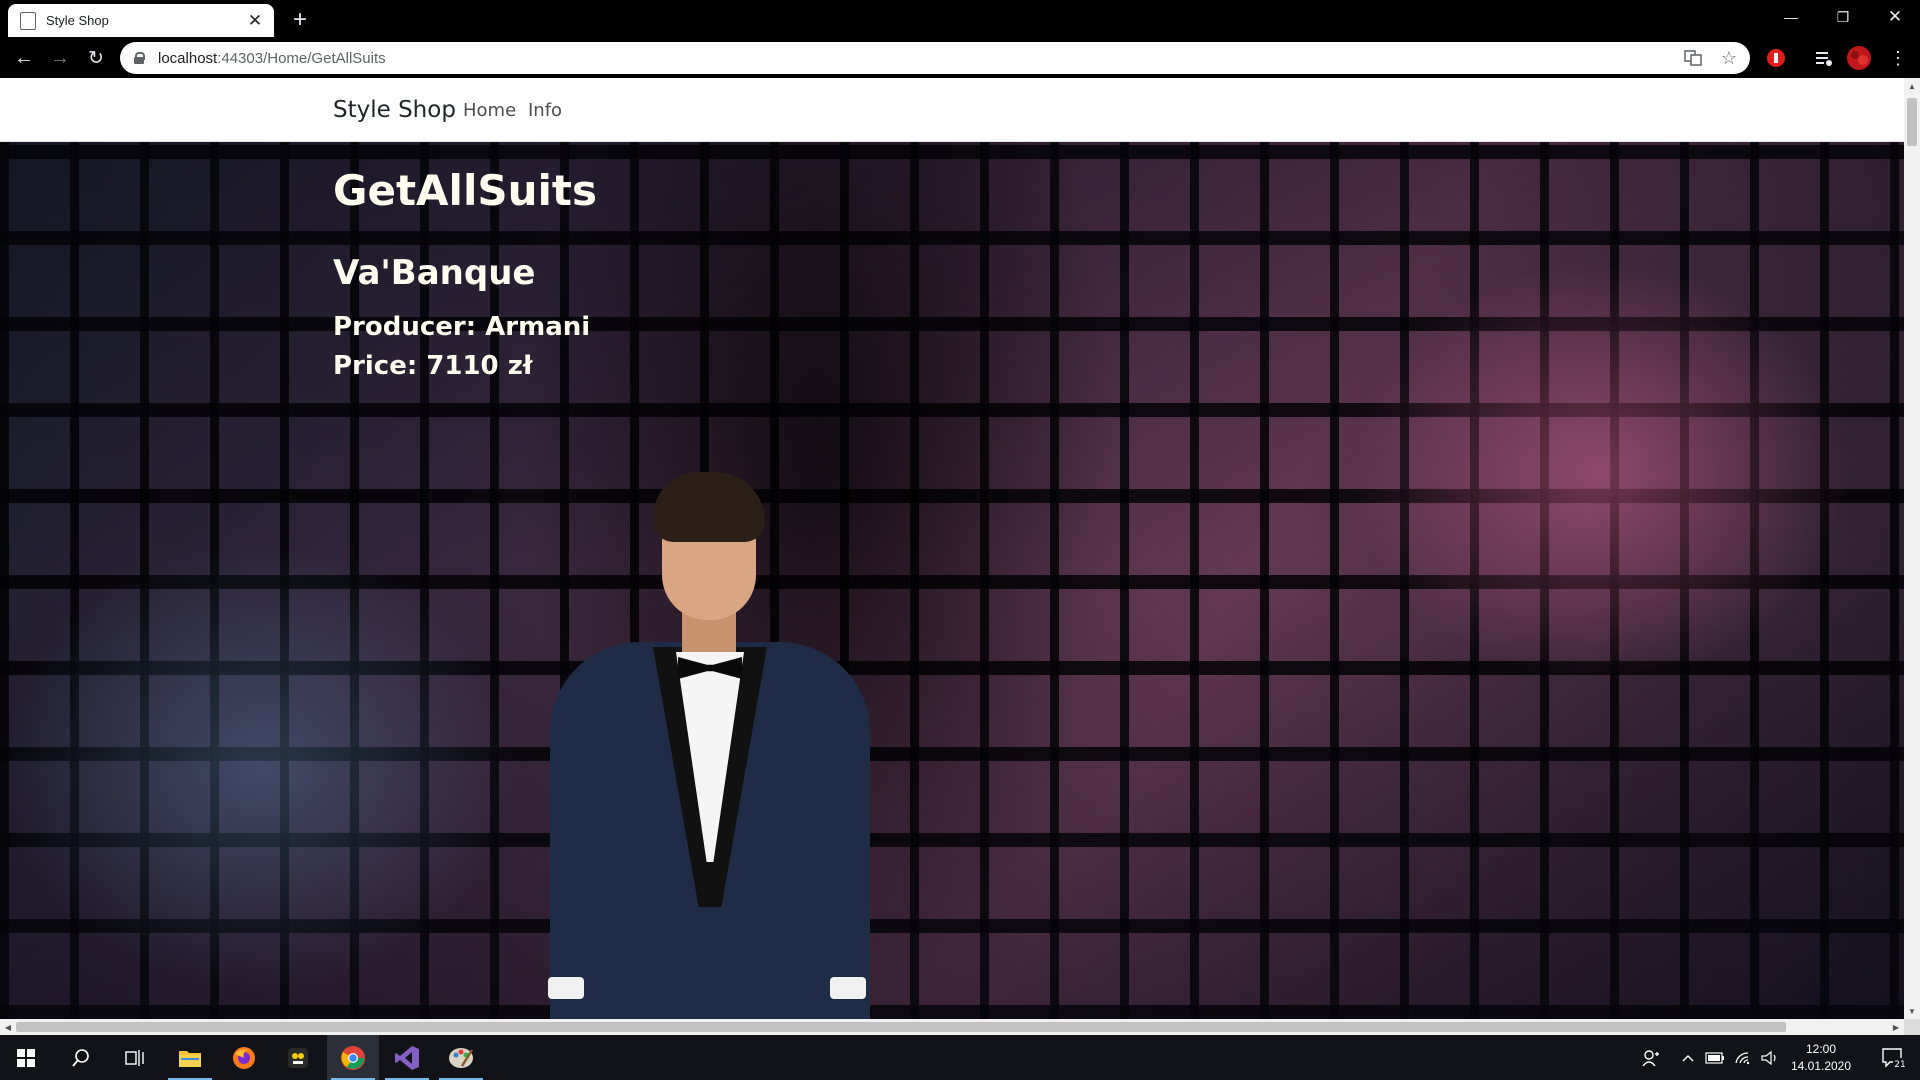 The image size is (1920, 1080). What do you see at coordinates (1821, 1049) in the screenshot?
I see `clock-time: 12:00` at bounding box center [1821, 1049].